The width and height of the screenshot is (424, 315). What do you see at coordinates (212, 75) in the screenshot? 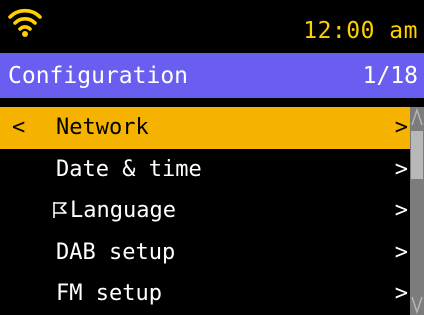
I see `title-bar: Configuration 1/18` at bounding box center [212, 75].